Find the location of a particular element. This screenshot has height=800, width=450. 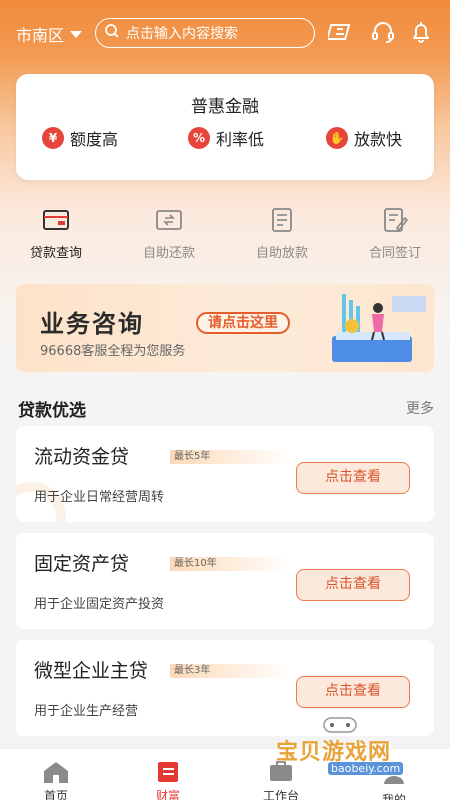

feature-label: 额度高 is located at coordinates (94, 139).